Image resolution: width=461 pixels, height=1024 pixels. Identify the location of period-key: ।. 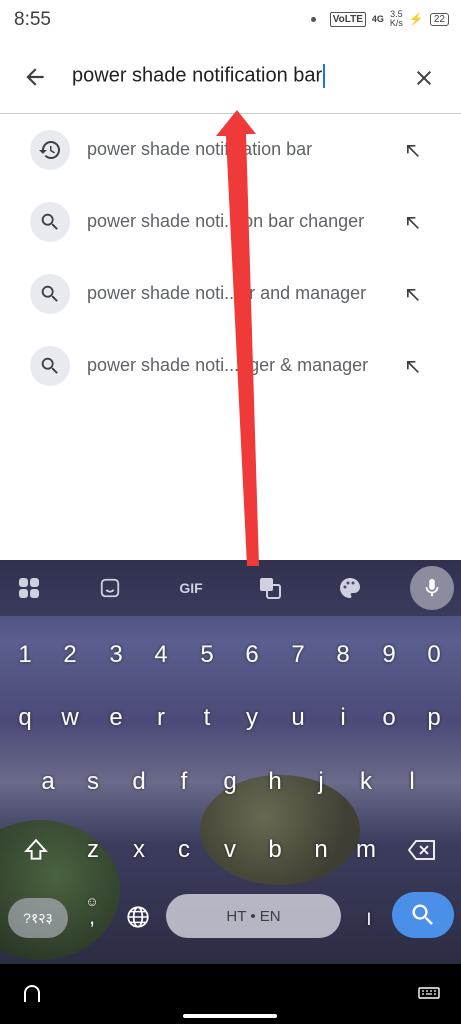
(368, 917).